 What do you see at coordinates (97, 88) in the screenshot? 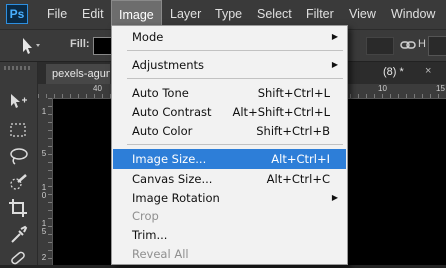
I see `ruler-number: 40` at bounding box center [97, 88].